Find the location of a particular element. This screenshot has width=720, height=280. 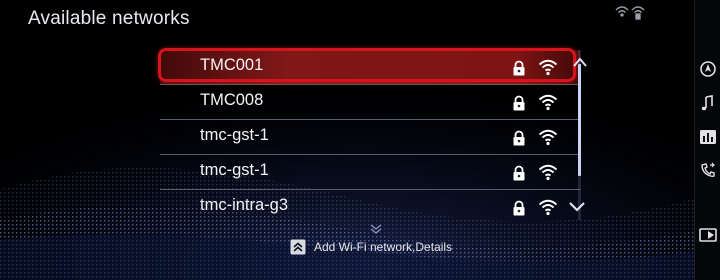

scrollbar-handle is located at coordinates (579, 120).